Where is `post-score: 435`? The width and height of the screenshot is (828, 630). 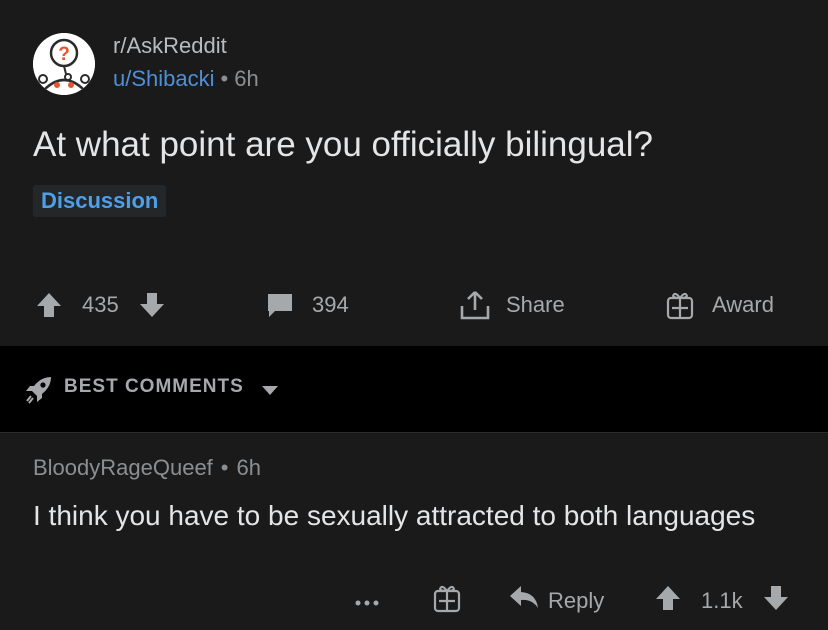 post-score: 435 is located at coordinates (100, 304).